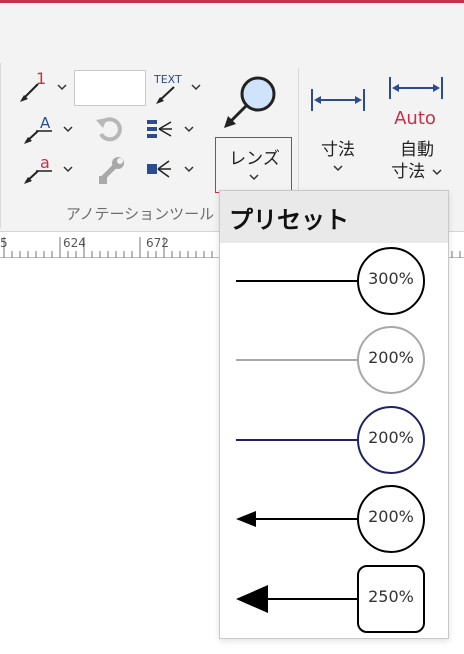  What do you see at coordinates (167, 79) in the screenshot?
I see `svg-text: TEXT` at bounding box center [167, 79].